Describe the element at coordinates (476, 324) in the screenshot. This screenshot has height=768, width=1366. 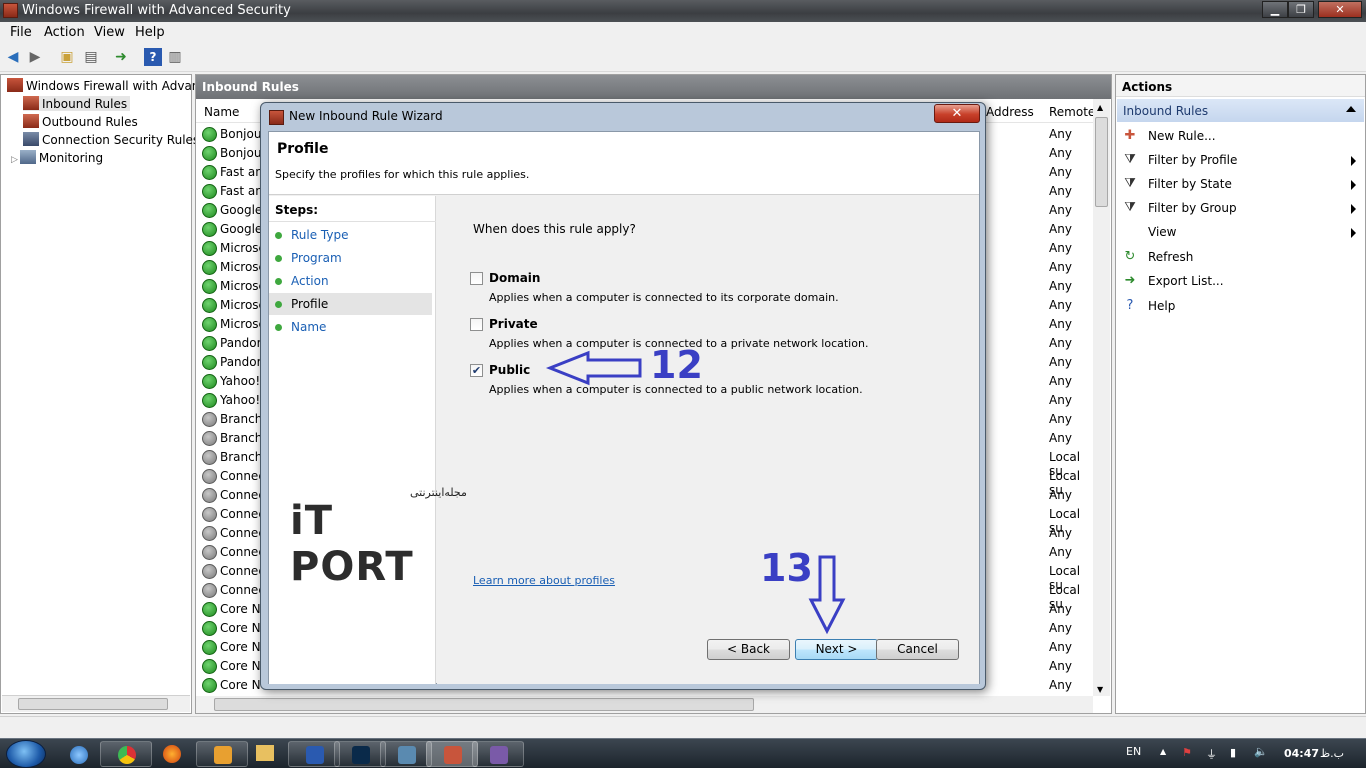
I see `private-checkbox` at that location.